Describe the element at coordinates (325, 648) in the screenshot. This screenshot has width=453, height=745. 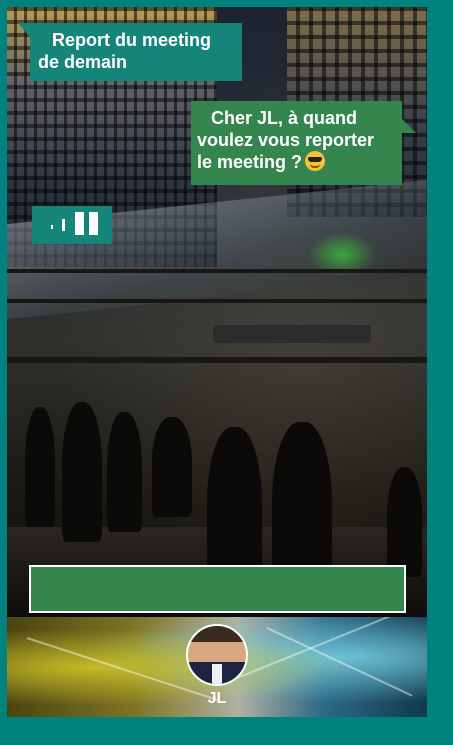
I see `background-streak` at that location.